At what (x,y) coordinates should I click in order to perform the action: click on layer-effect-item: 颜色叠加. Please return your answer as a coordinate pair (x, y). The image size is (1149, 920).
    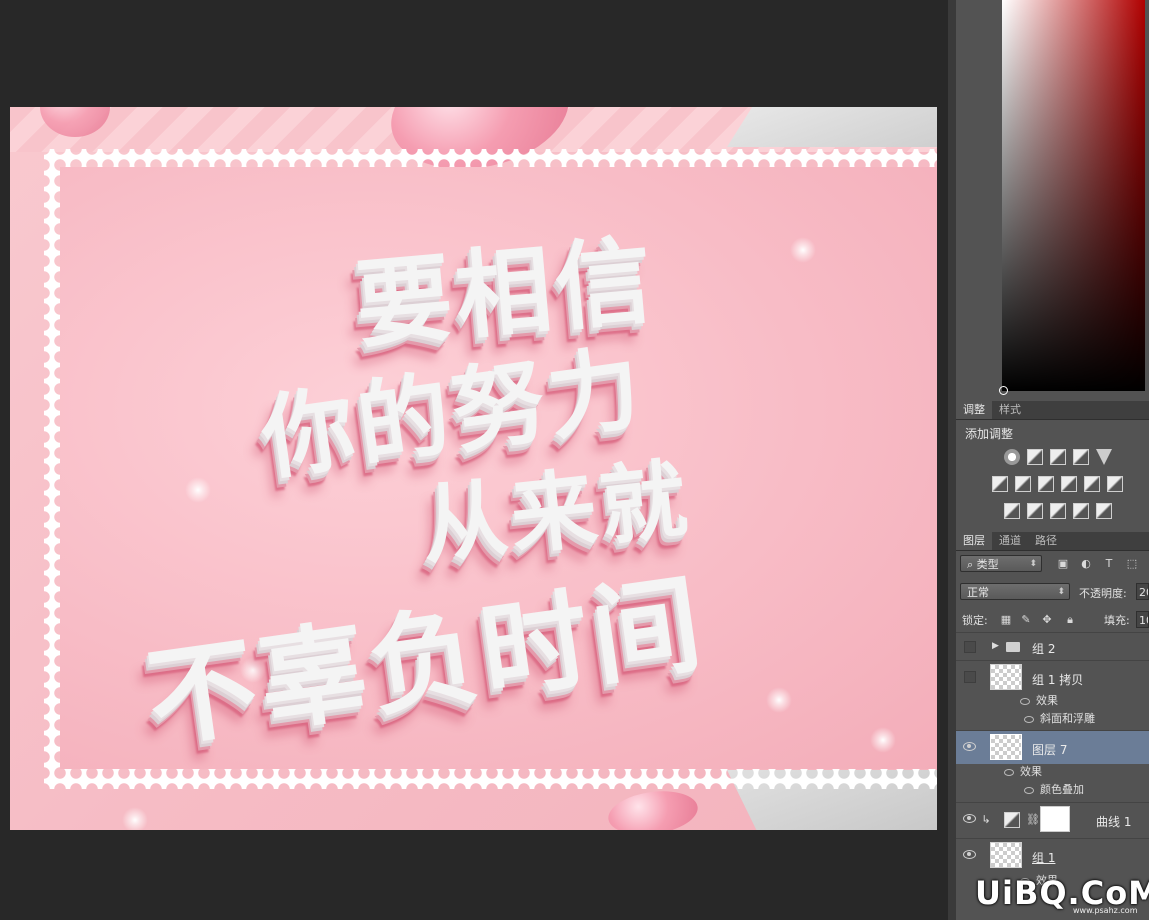
    Looking at the image, I should click on (1052, 790).